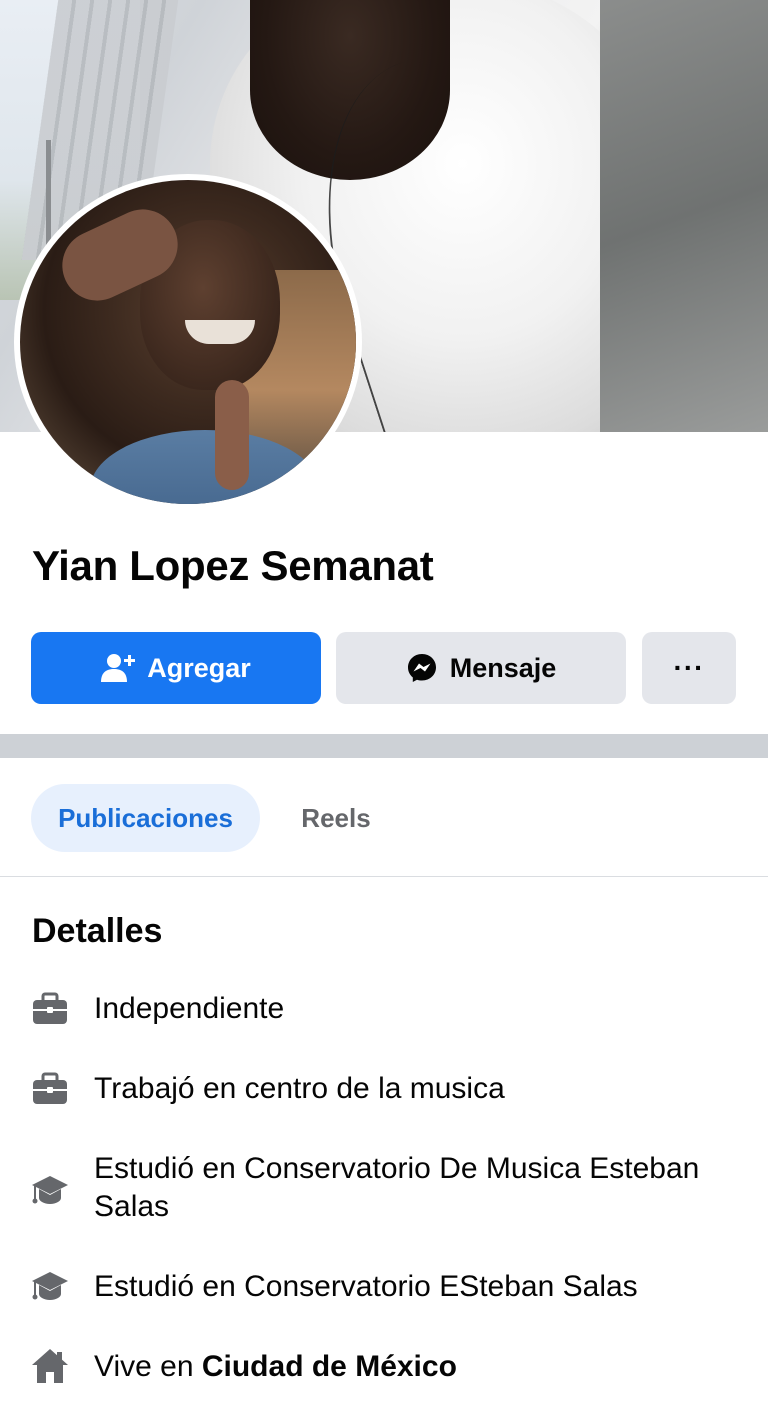 This screenshot has width=768, height=1420. I want to click on add-friend-button: Agregar, so click(176, 668).